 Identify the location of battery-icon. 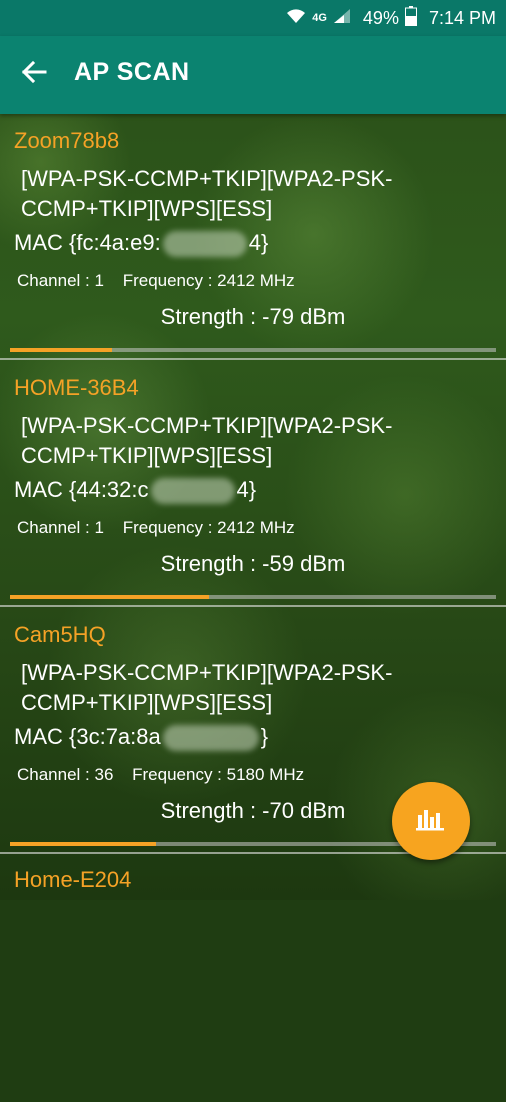
(410, 18).